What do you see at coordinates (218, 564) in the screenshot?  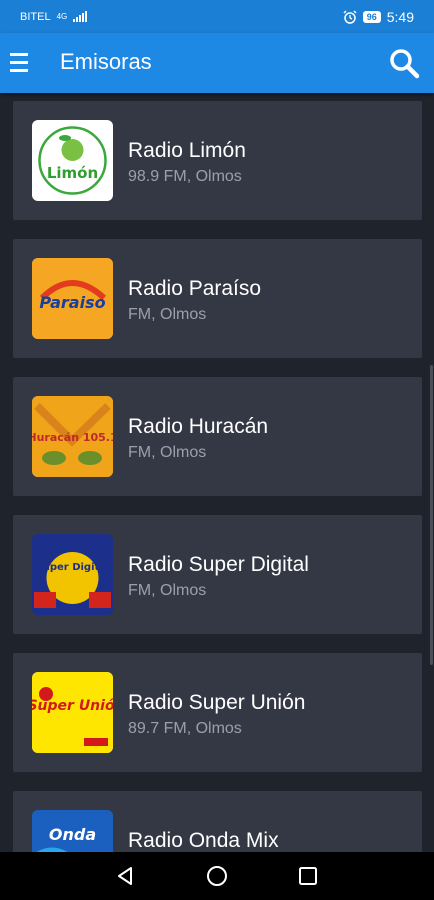 I see `station-name: Radio Super Digital` at bounding box center [218, 564].